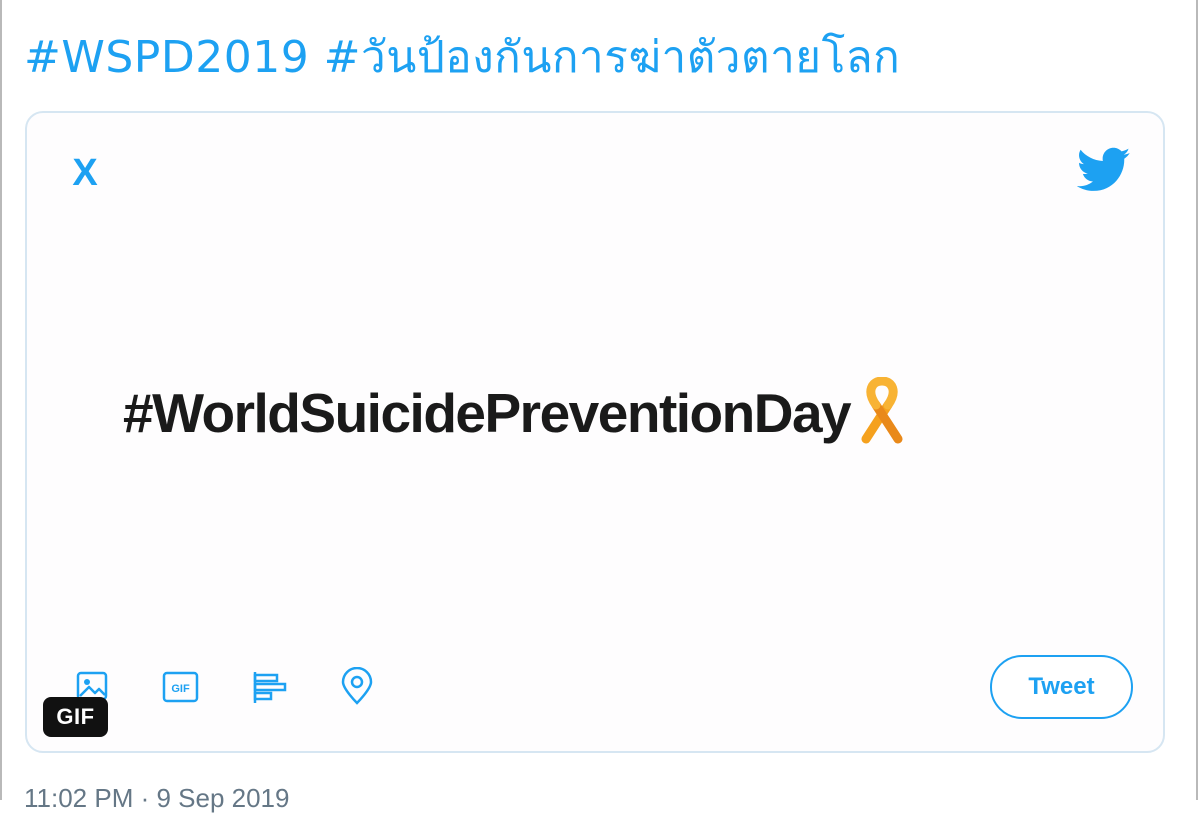 Image resolution: width=1200 pixels, height=814 pixels. What do you see at coordinates (357, 687) in the screenshot?
I see `location-pin-icon` at bounding box center [357, 687].